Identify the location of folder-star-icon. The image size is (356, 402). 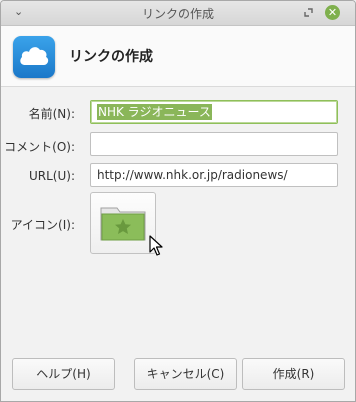
(123, 224).